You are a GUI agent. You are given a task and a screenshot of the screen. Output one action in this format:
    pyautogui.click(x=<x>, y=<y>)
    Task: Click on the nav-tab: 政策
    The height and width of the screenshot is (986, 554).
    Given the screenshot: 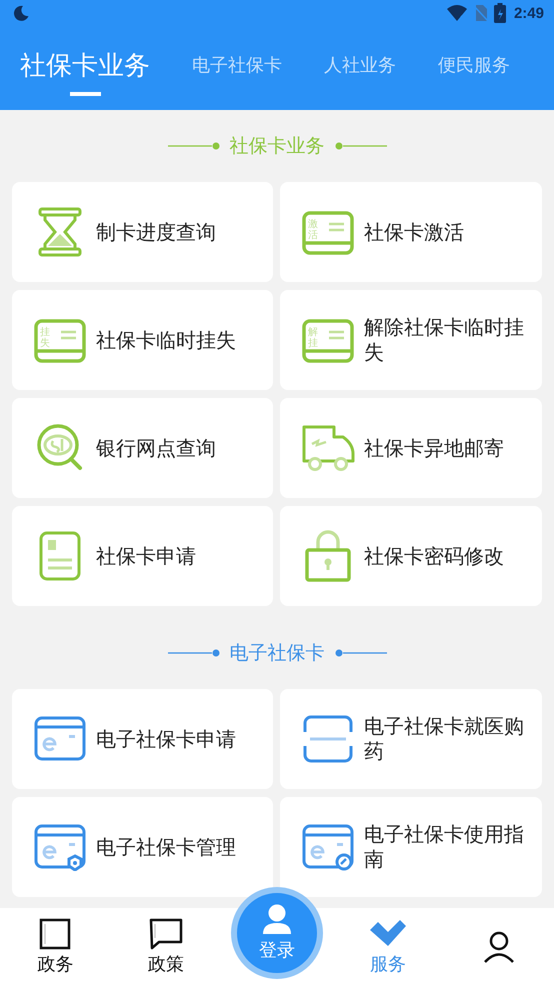 What is the action you would take?
    pyautogui.click(x=166, y=947)
    